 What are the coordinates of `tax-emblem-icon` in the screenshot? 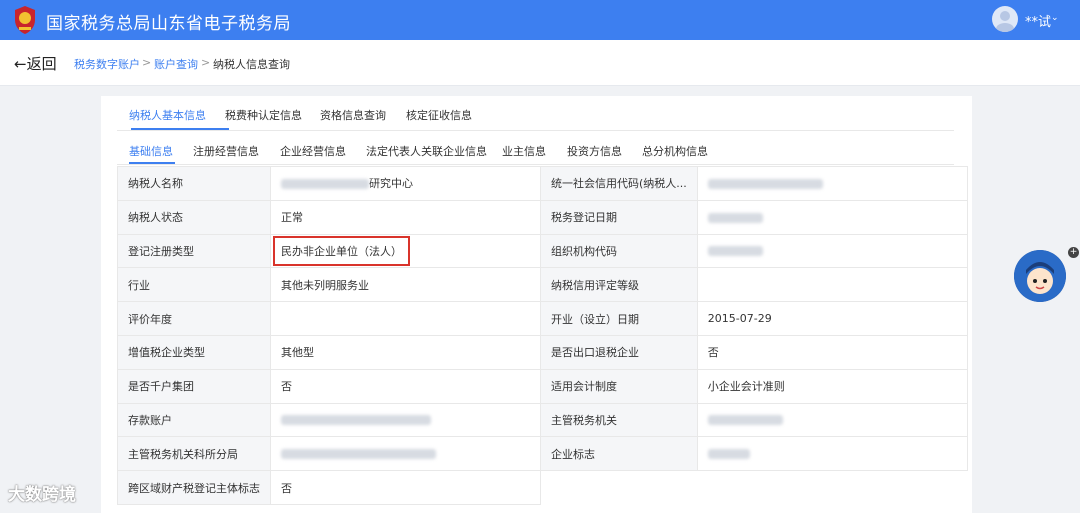 It's located at (25, 20).